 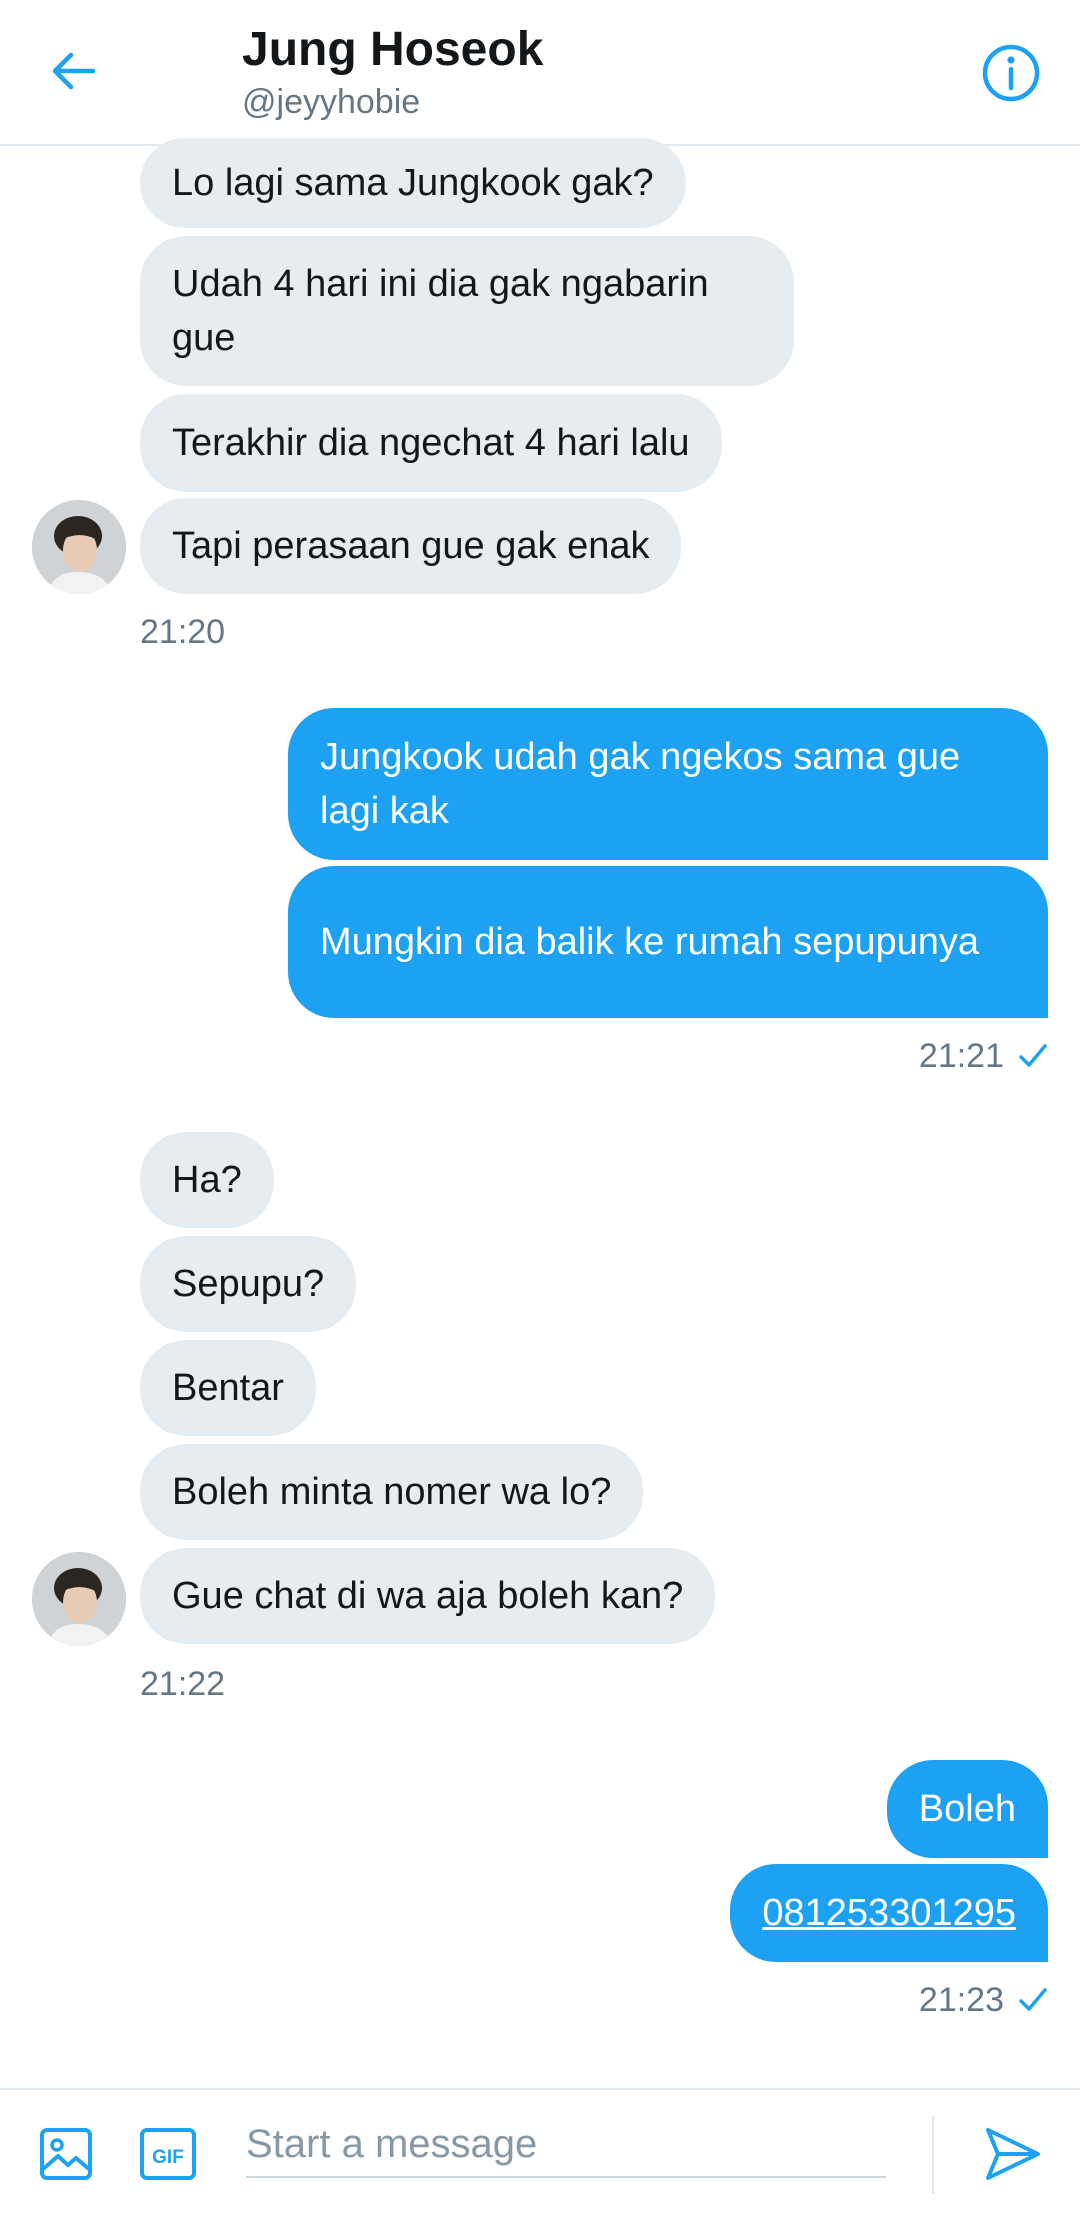 What do you see at coordinates (668, 942) in the screenshot?
I see `message-bubble-outgoing: Mungkin dia balik ke rumah sepupunya` at bounding box center [668, 942].